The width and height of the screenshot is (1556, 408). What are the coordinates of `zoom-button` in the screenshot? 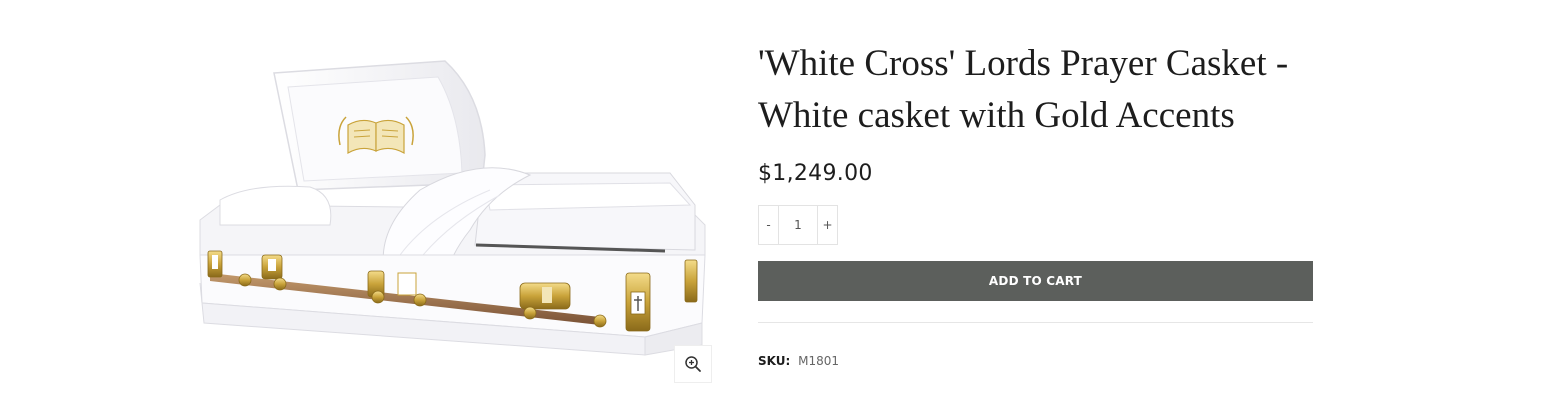 It's located at (693, 364).